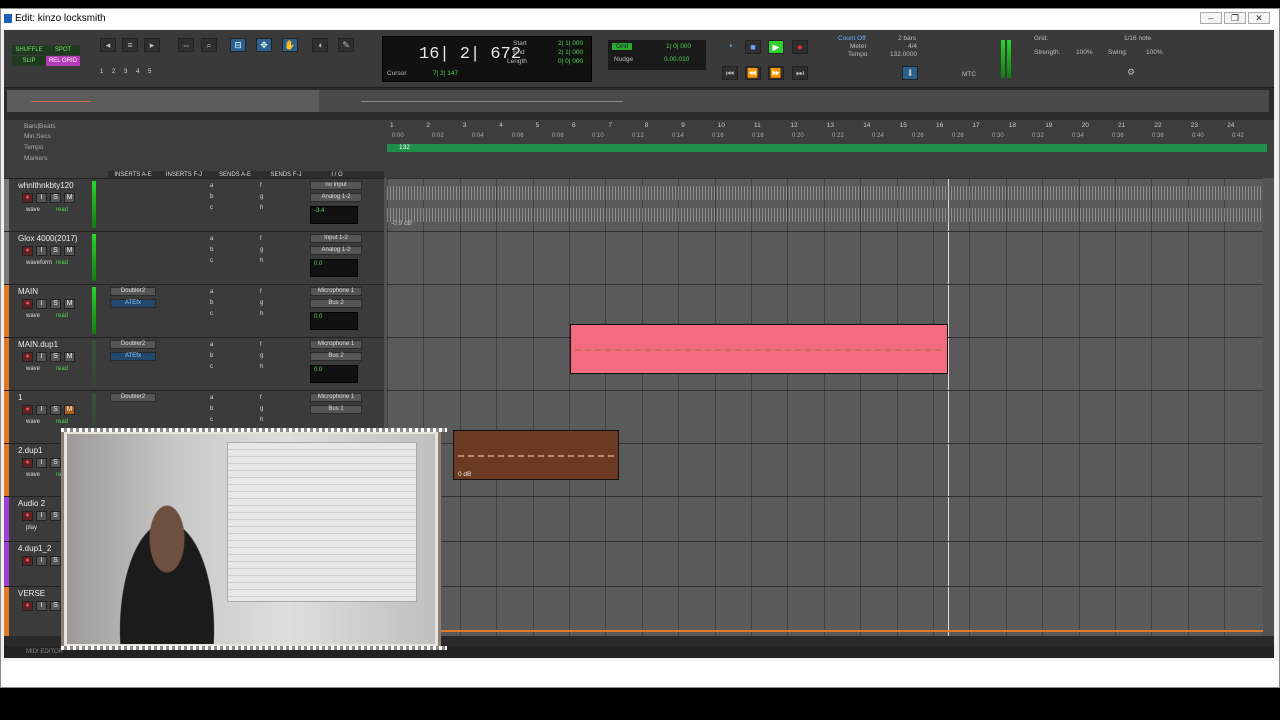 This screenshot has height=720, width=1280. What do you see at coordinates (149, 72) in the screenshot?
I see `zoom-preset-5: 5` at bounding box center [149, 72].